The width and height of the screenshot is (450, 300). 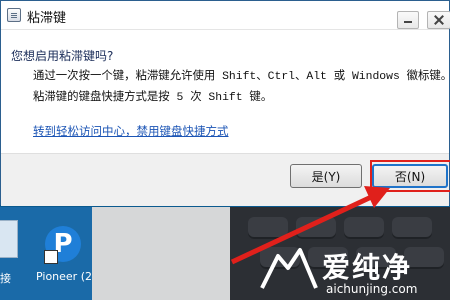 What do you see at coordinates (14, 15) in the screenshot?
I see `keyboard-icon` at bounding box center [14, 15].